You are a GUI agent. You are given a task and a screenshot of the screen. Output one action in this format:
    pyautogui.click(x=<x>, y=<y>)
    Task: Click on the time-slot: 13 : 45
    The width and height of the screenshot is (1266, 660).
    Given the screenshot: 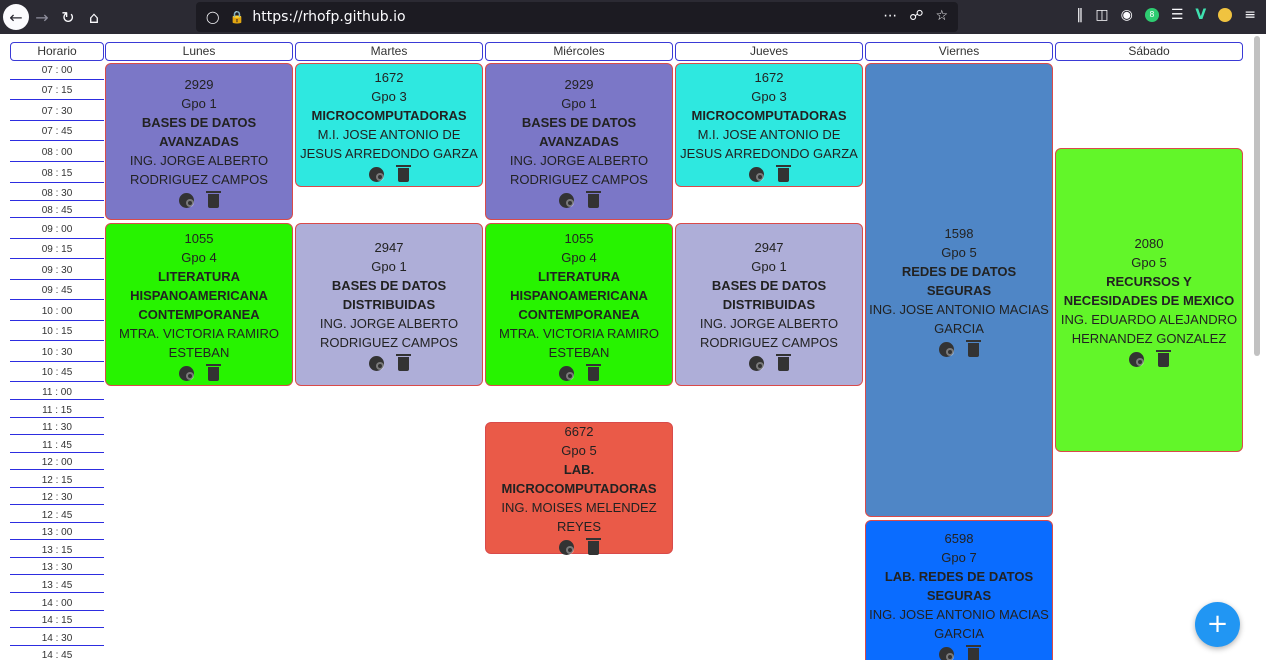 What is the action you would take?
    pyautogui.click(x=57, y=585)
    